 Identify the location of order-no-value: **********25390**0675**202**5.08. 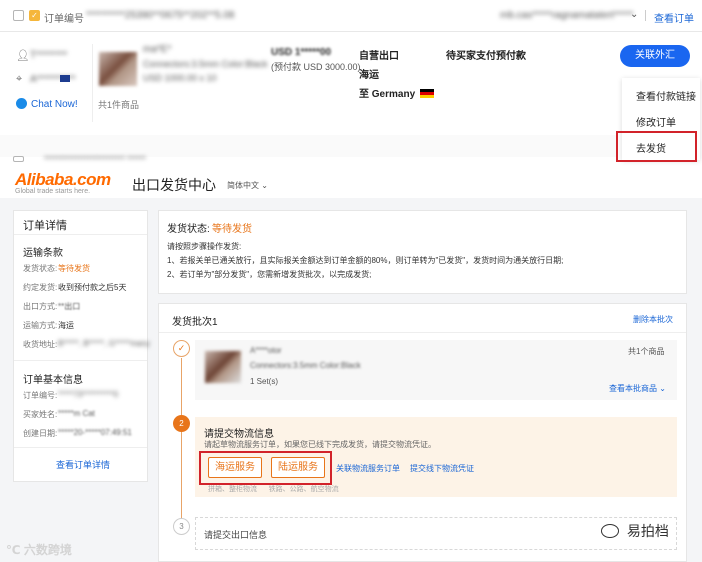
(160, 15).